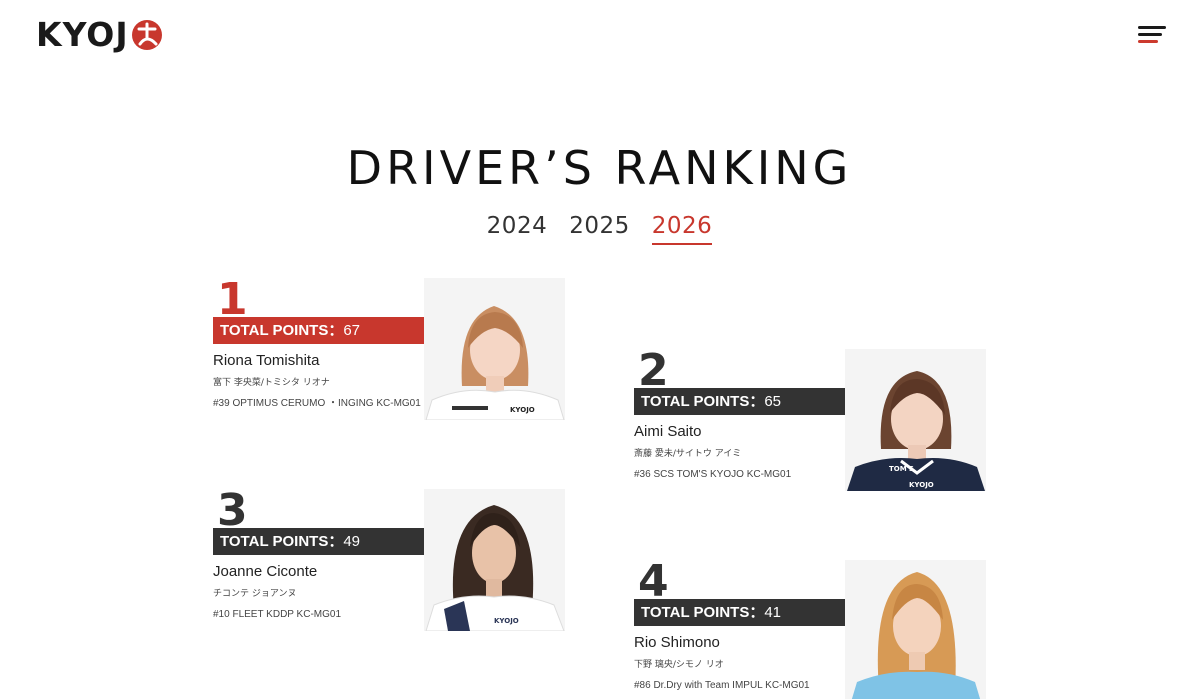 The width and height of the screenshot is (1199, 699). What do you see at coordinates (679, 665) in the screenshot?
I see `driver-name-kana: 下野 璃央/シモノ リオ` at bounding box center [679, 665].